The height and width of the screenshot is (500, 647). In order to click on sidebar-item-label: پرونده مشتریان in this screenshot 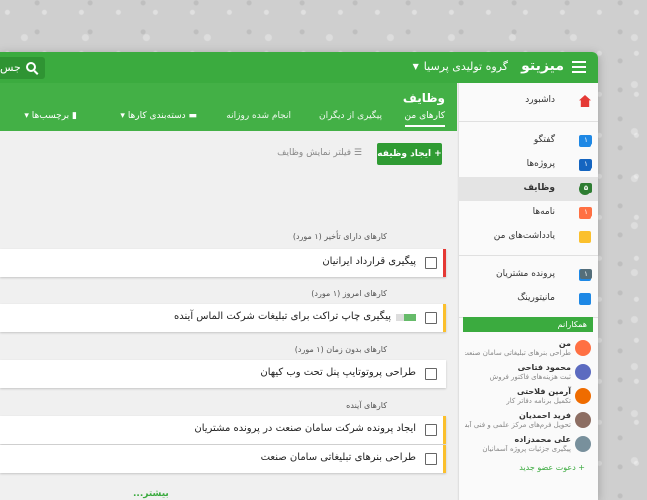, I will do `click(525, 274)`.